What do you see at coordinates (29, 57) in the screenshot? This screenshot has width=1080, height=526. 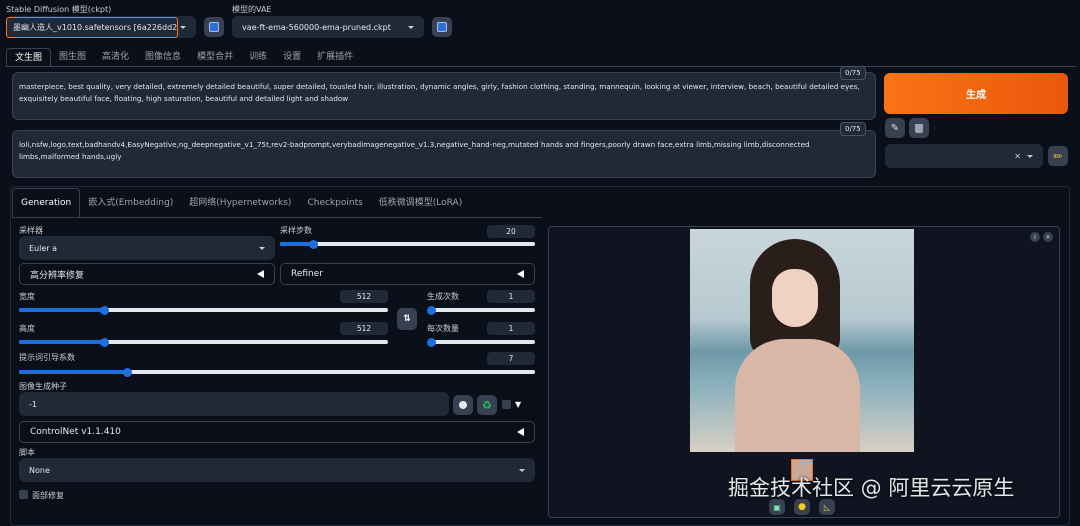 I see `tab-txt2img: 文生图` at bounding box center [29, 57].